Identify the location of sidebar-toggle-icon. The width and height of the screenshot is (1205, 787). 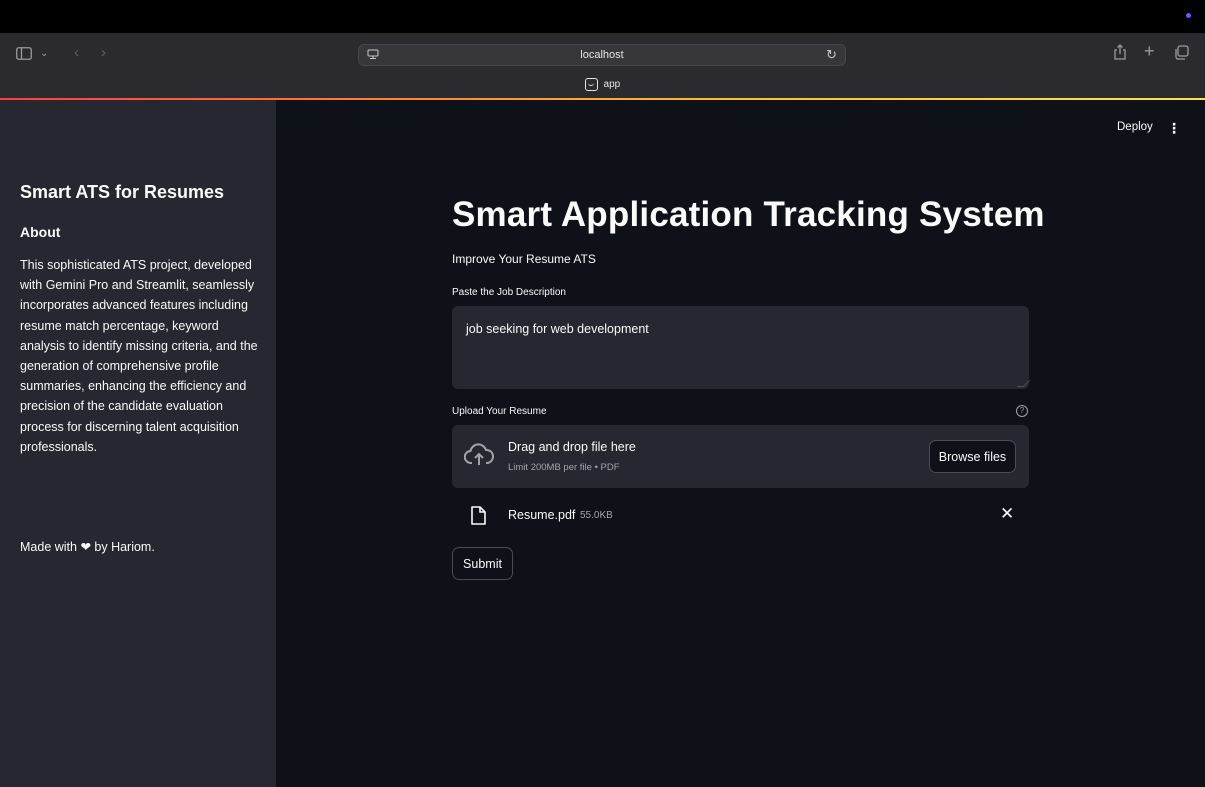
(24, 55).